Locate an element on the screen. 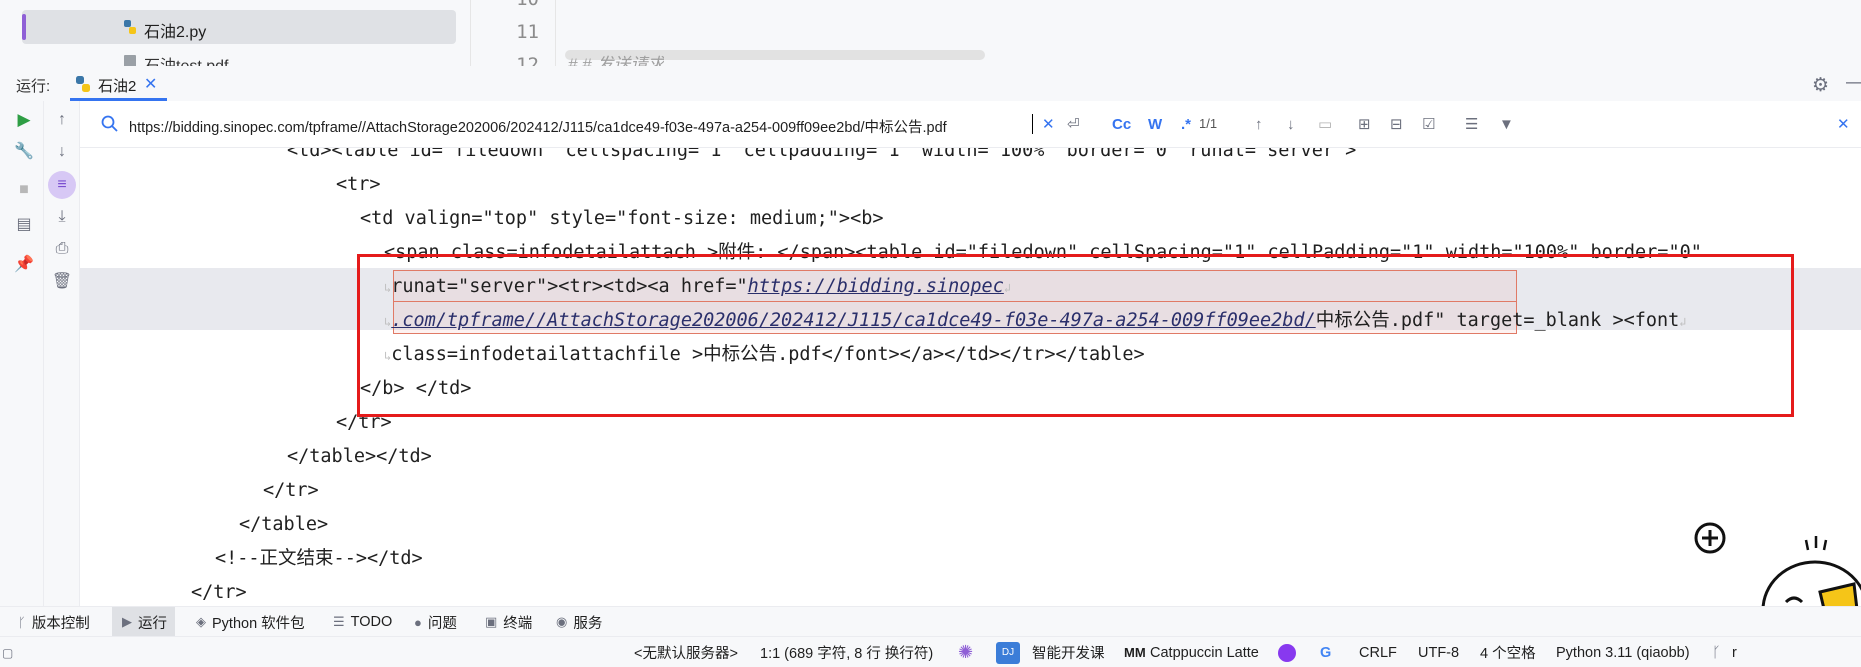 The image size is (1861, 667). purple-dot is located at coordinates (1287, 652).